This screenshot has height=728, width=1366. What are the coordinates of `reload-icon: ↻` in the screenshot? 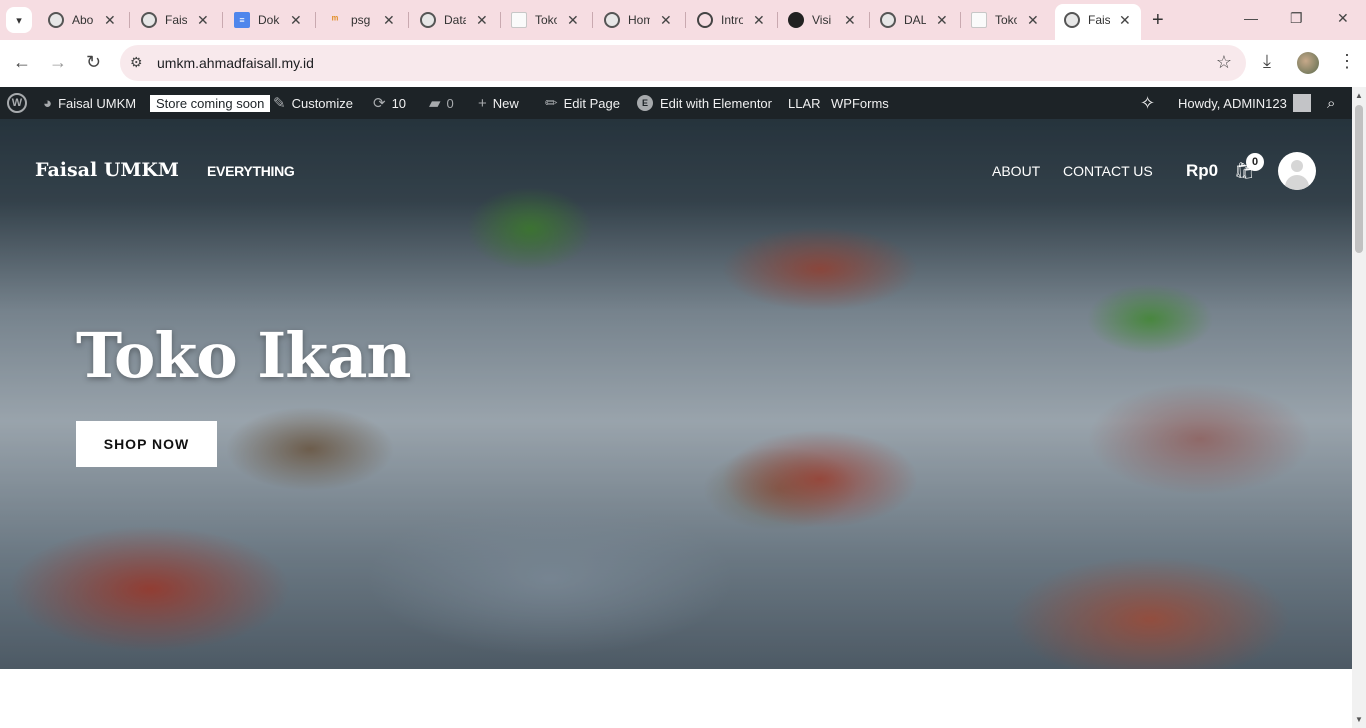 It's located at (93, 62).